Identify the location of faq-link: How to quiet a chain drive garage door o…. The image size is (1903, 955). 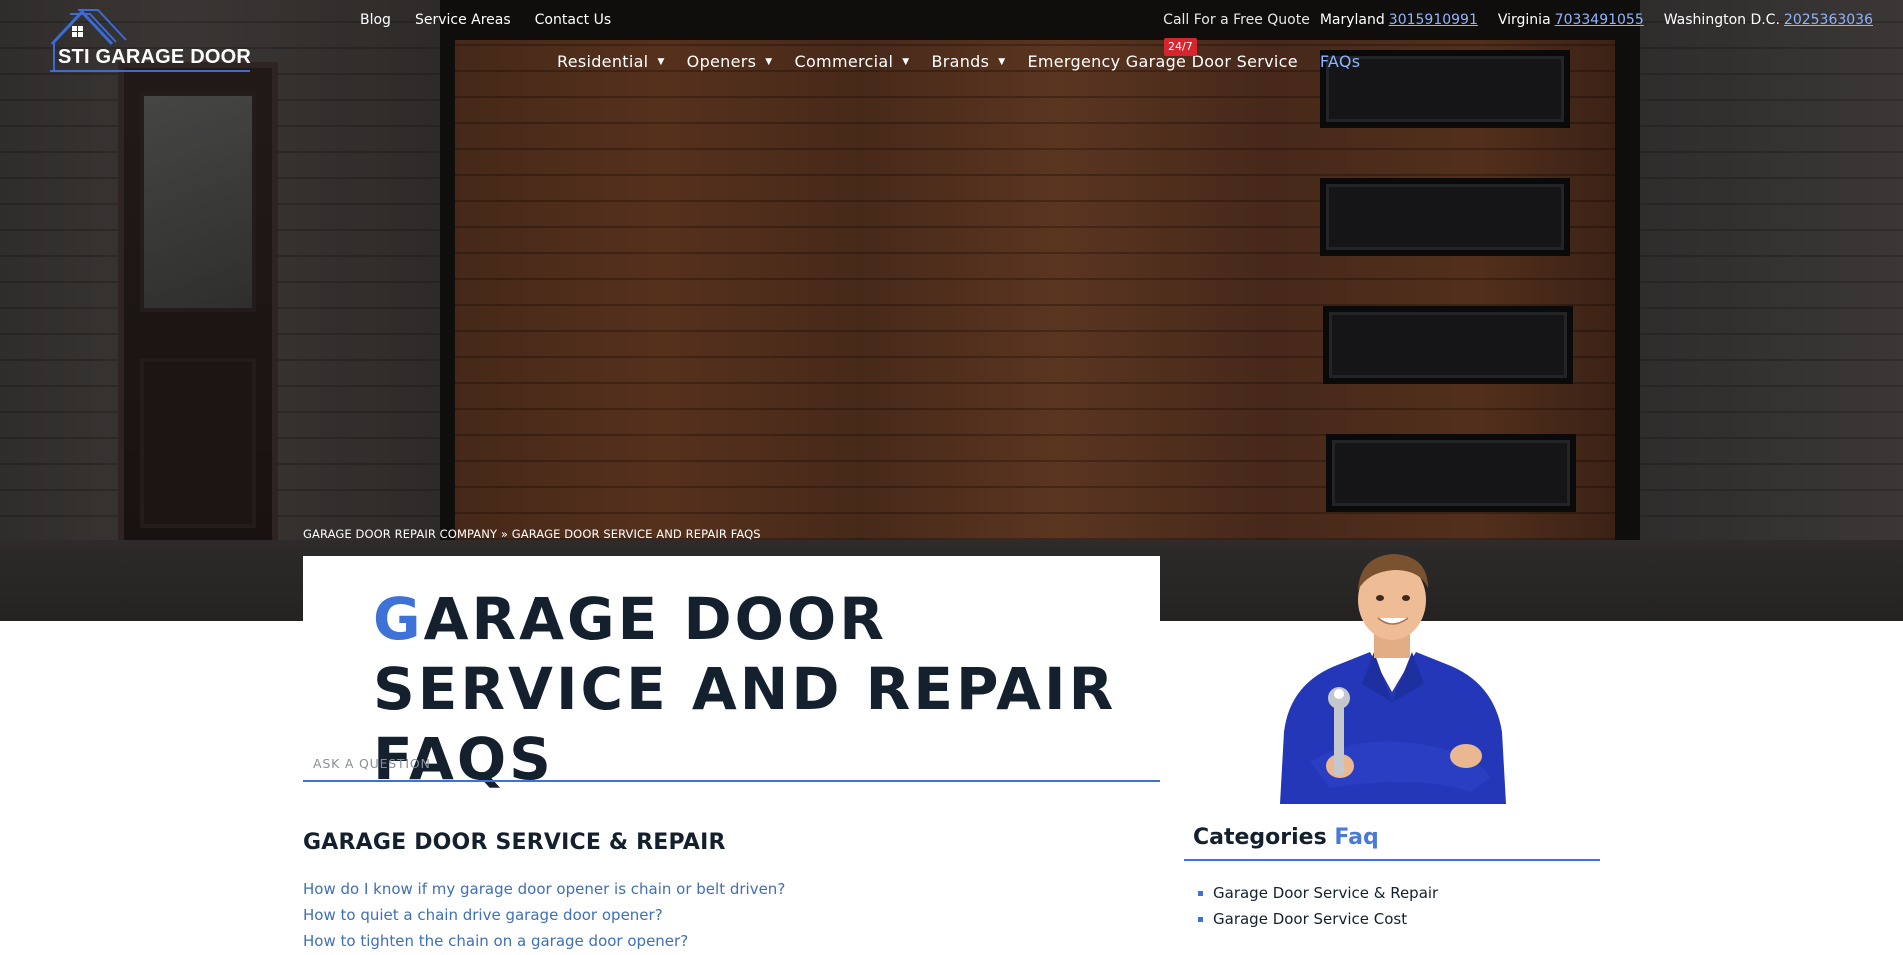
(483, 915).